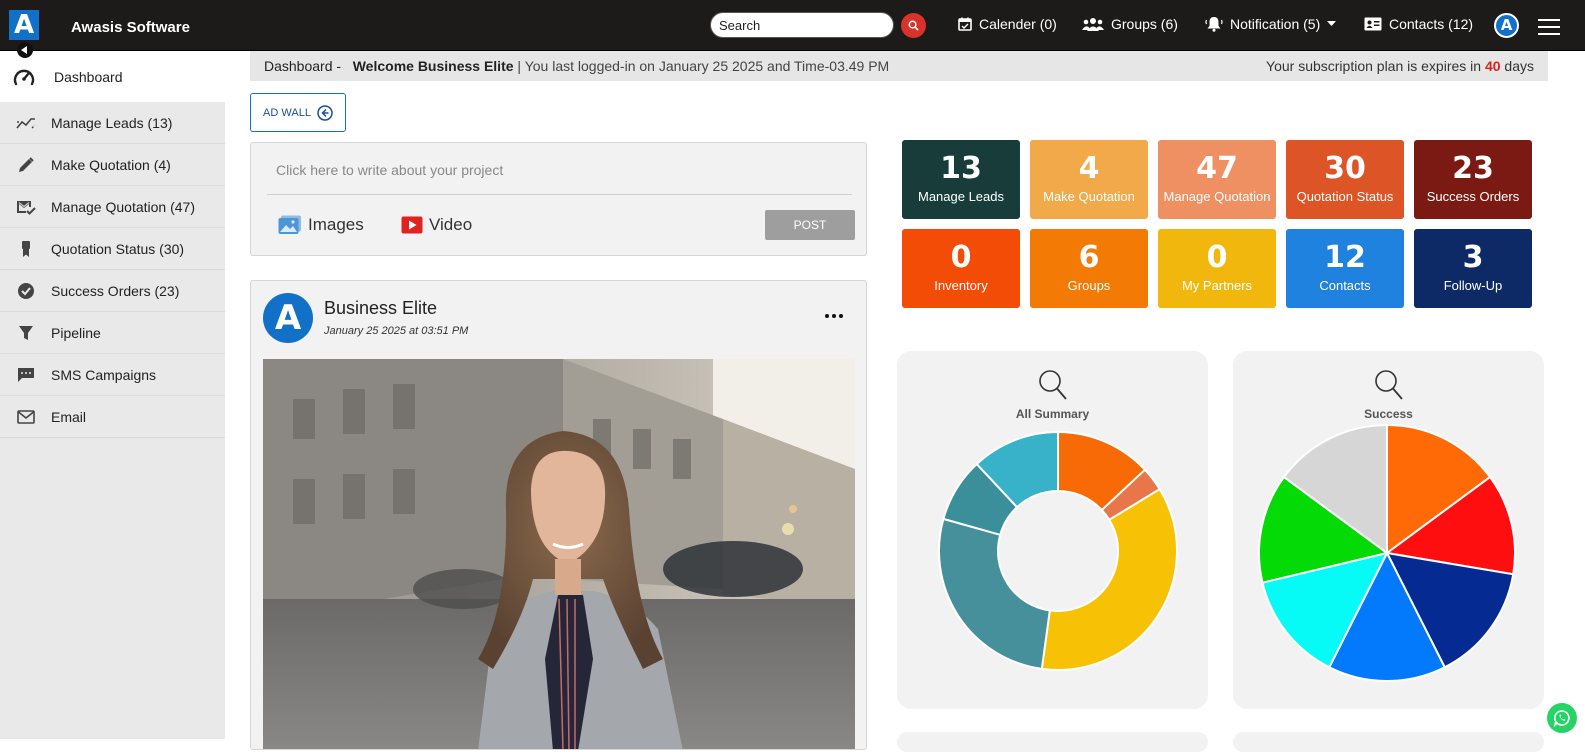  I want to click on sidebar-collapse-button, so click(25, 50).